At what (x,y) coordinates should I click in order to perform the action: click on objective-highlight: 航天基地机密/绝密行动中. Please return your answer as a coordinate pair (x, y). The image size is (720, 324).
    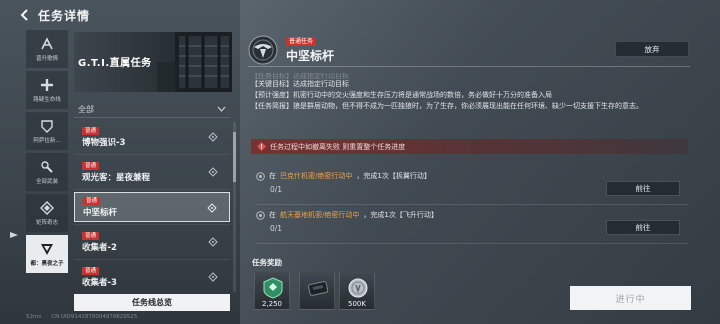
    Looking at the image, I should click on (320, 215).